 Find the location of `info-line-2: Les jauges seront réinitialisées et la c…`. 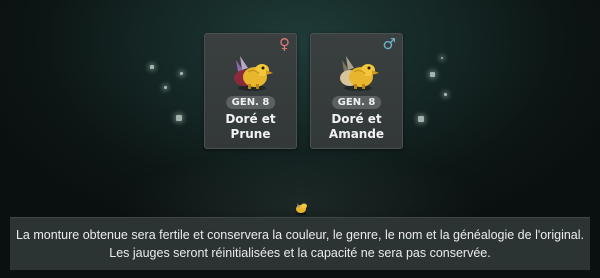

info-line-2: Les jauges seront réinitialisées et la c… is located at coordinates (300, 253).